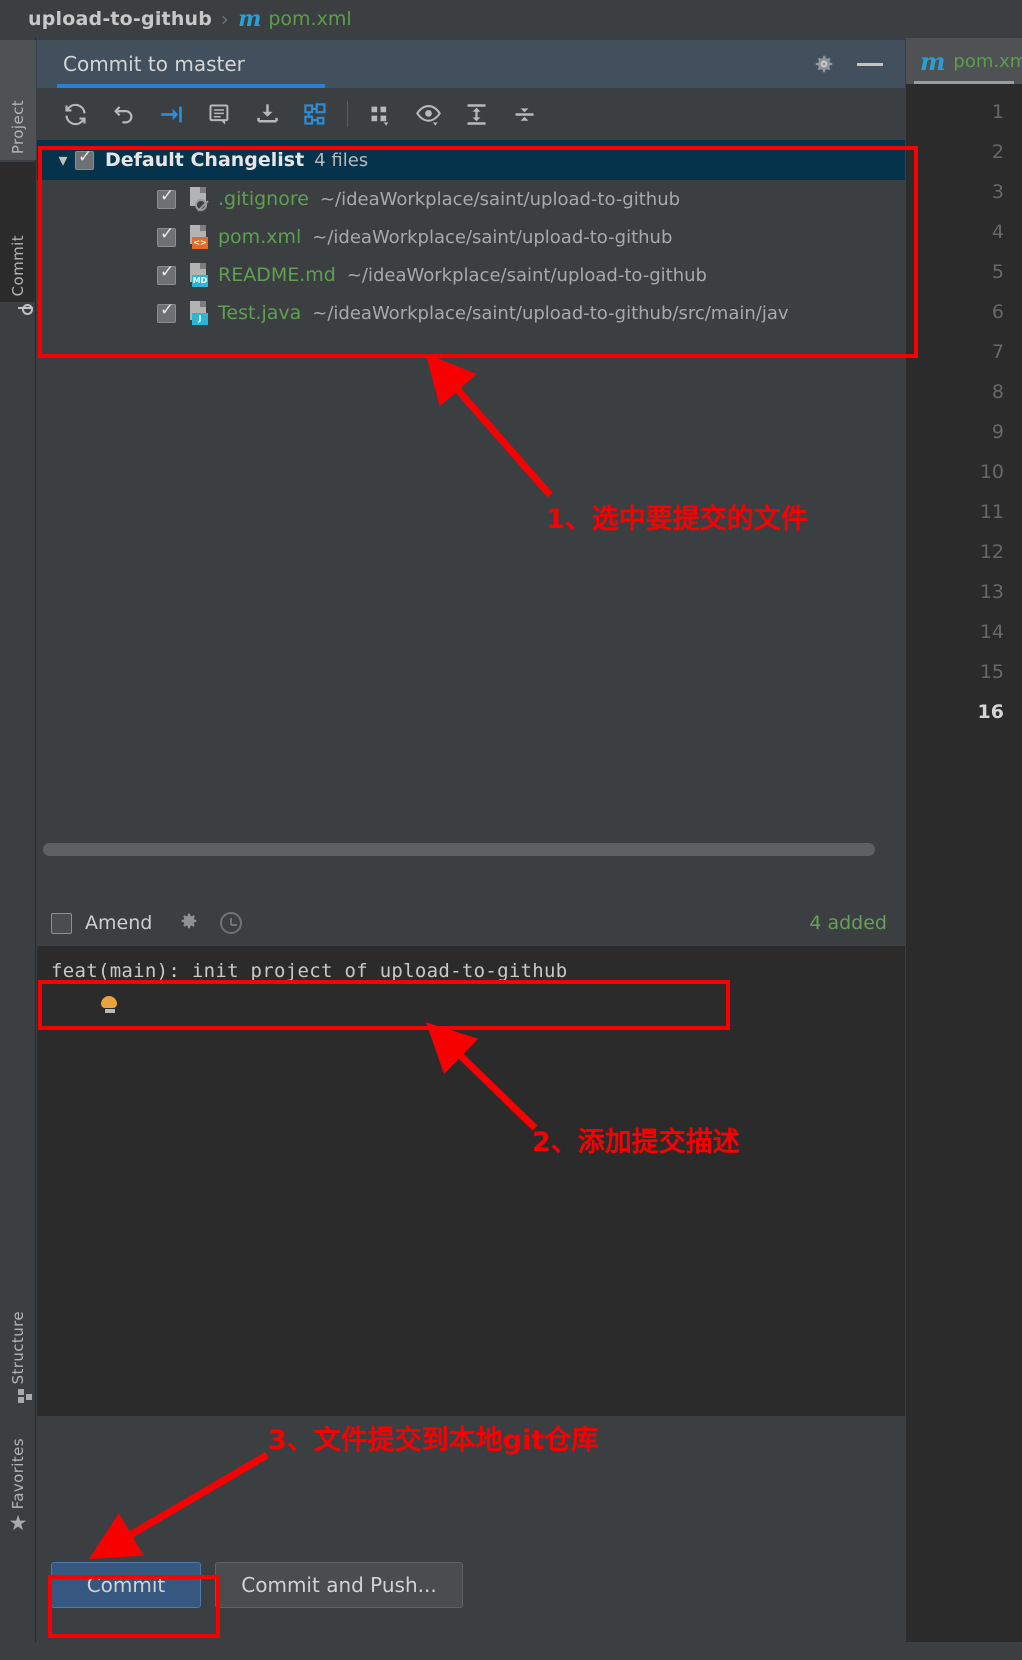 The image size is (1022, 1660). Describe the element at coordinates (964, 408) in the screenshot. I see `line-number-gutter: 1 2 3 4 5 6 7 8 9 10 11 12 13 14 15 16` at that location.